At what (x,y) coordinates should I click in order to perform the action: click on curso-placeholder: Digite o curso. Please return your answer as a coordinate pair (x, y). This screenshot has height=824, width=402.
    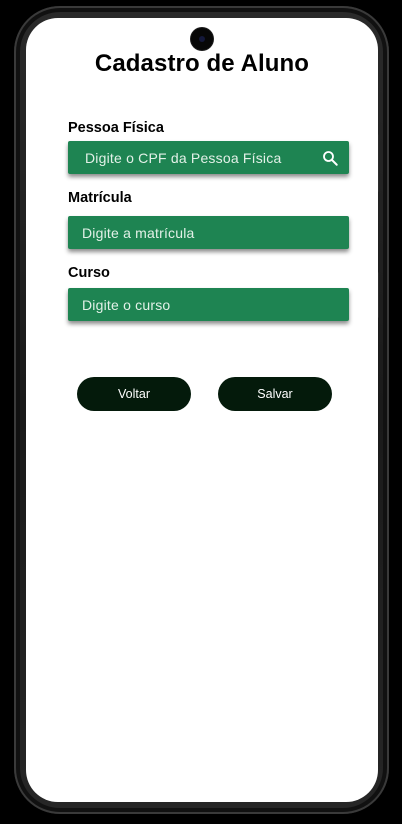
    Looking at the image, I should click on (126, 304).